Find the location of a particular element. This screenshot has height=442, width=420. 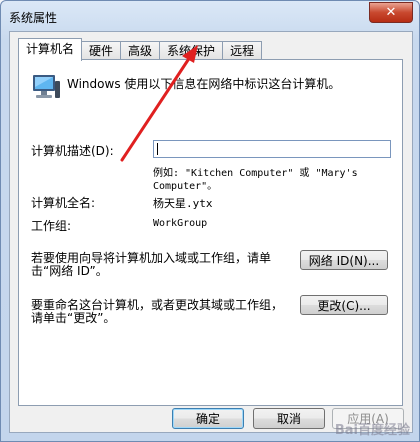

computer-icon is located at coordinates (46, 86).